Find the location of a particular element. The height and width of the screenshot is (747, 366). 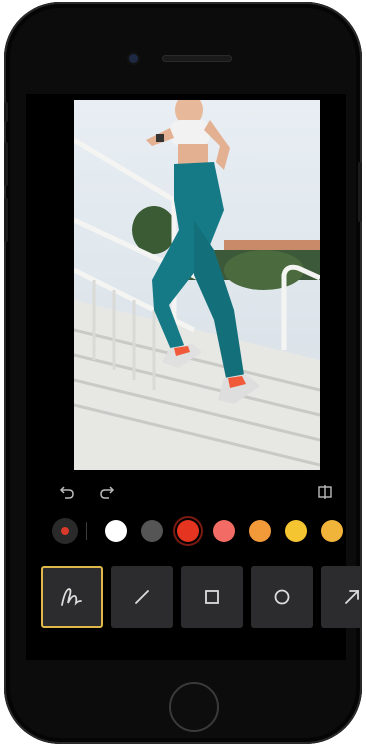

compare-icon is located at coordinates (325, 492).